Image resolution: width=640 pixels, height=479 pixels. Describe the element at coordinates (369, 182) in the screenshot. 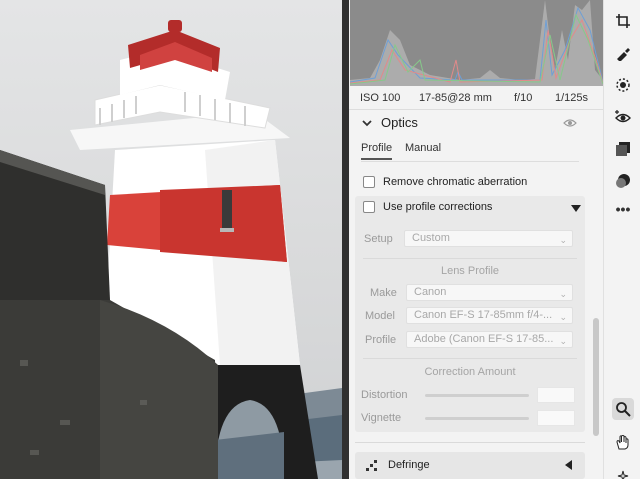

I see `remove-chromatic-aberration-checkbox` at that location.